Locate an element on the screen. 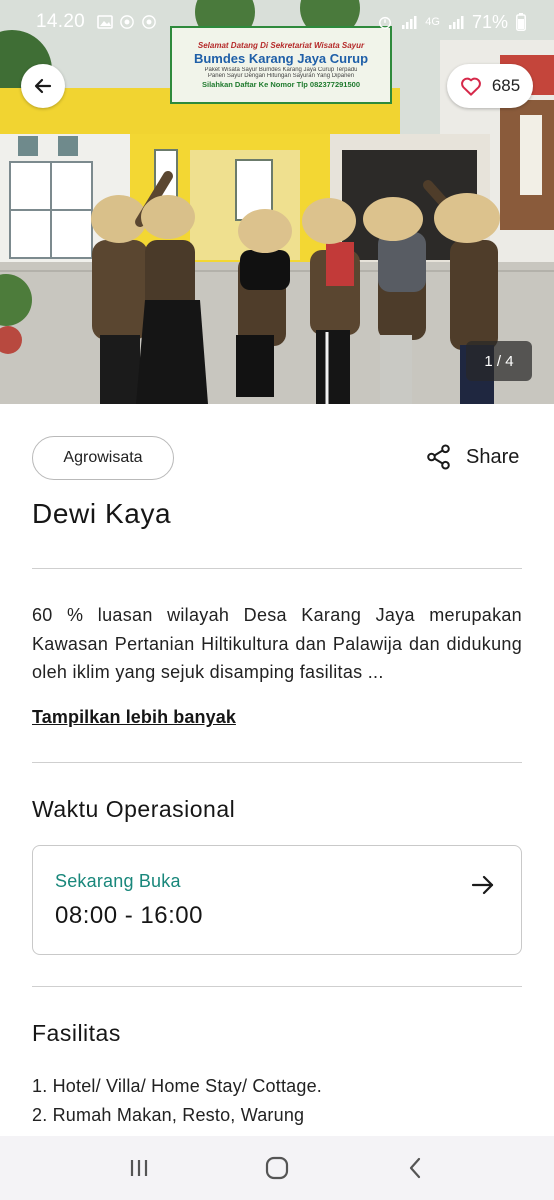 The image size is (554, 1200). share-button: Share is located at coordinates (472, 457).